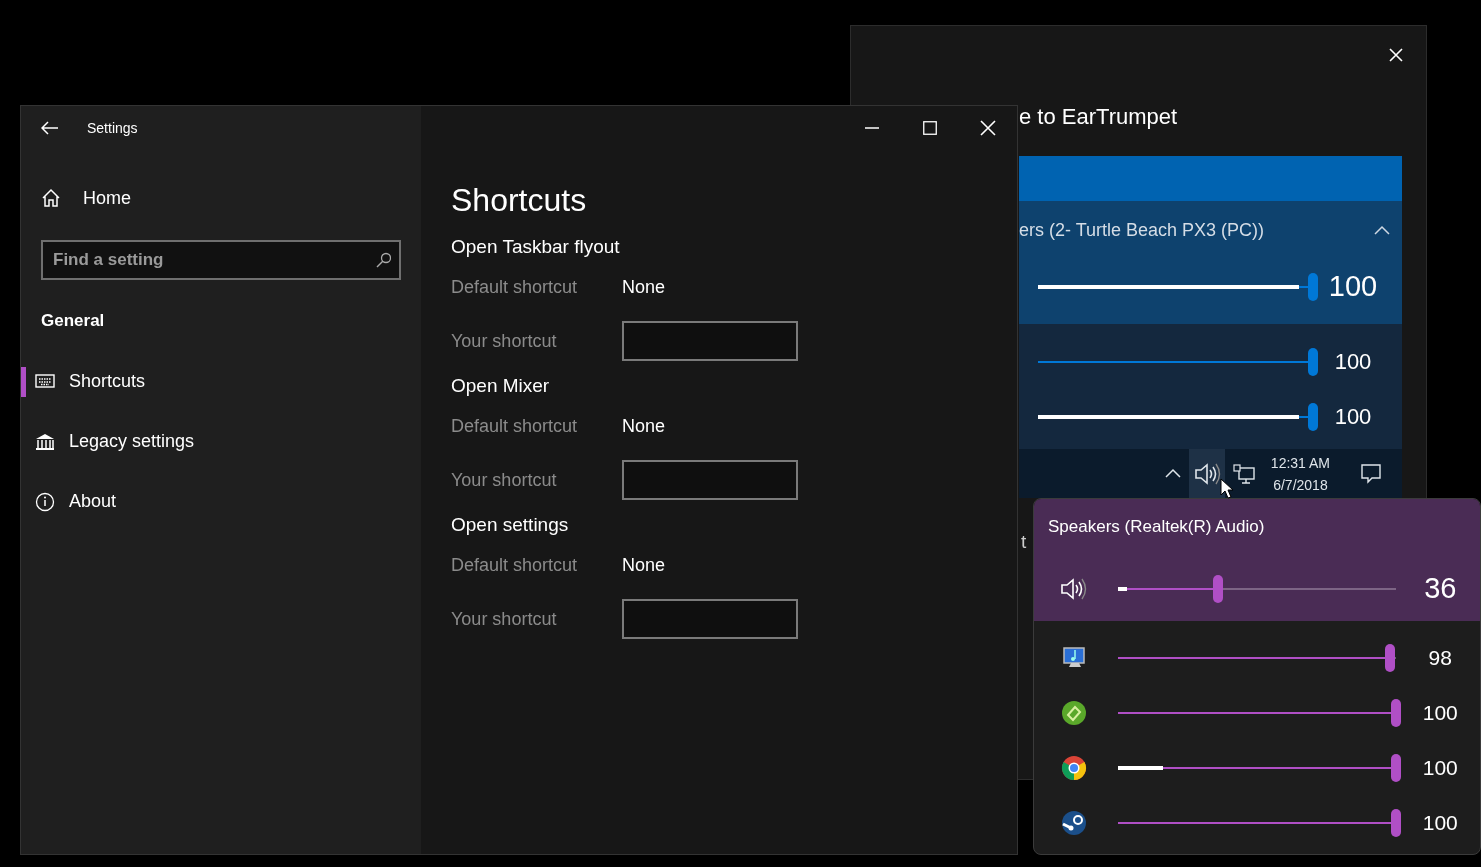  Describe the element at coordinates (519, 200) in the screenshot. I see `page-title: Shortcuts` at that location.